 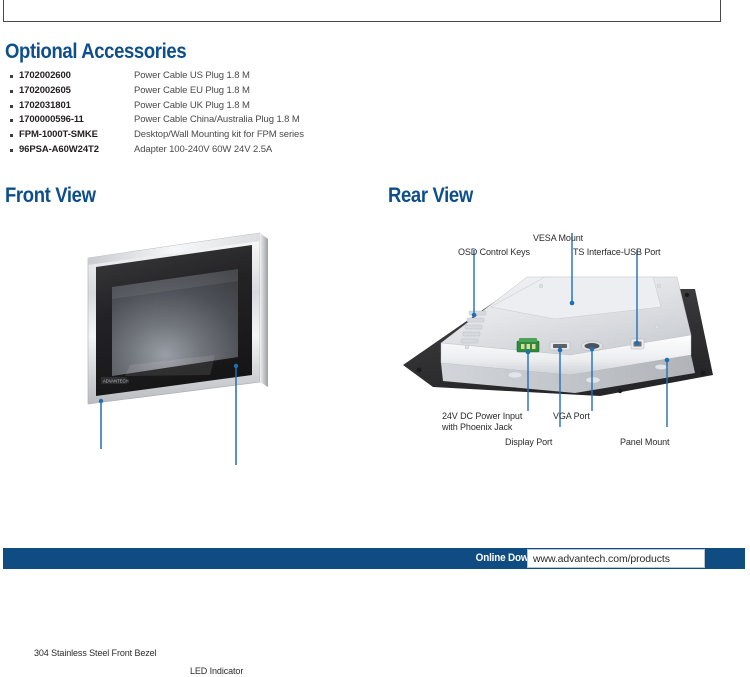 I want to click on accessory-code: 1702031801, so click(x=45, y=105).